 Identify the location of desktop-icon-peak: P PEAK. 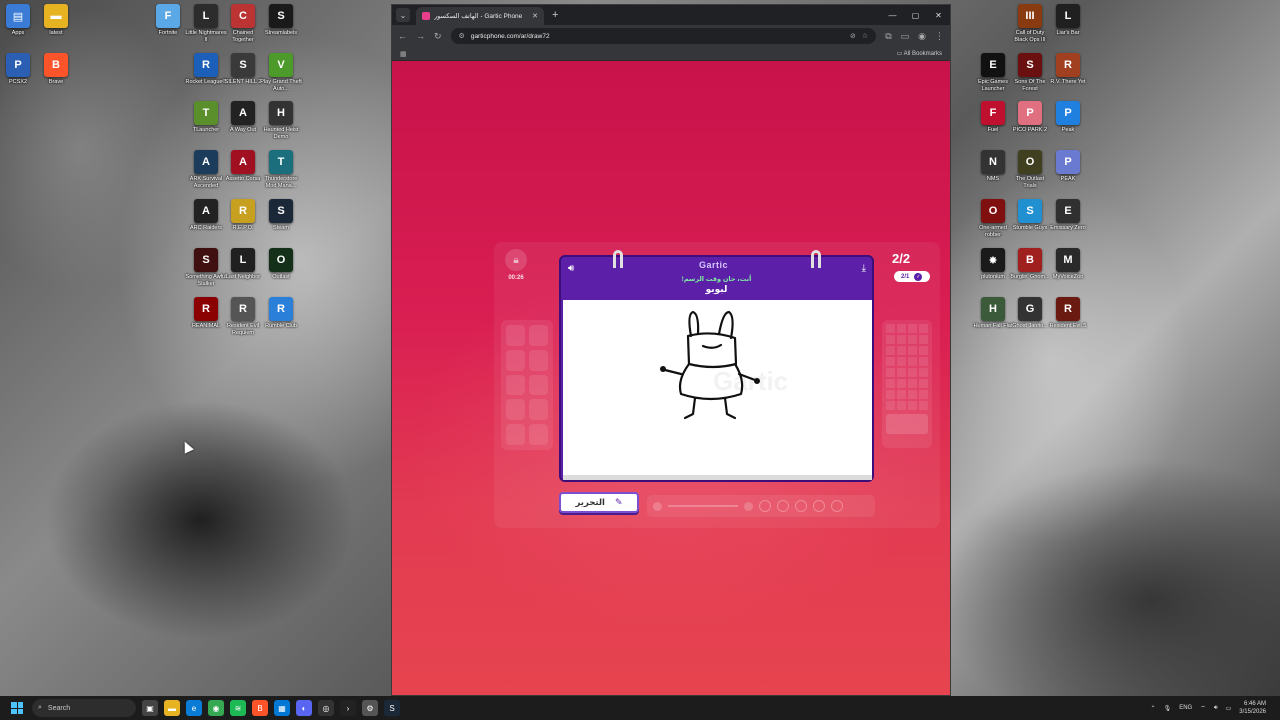
(1068, 166).